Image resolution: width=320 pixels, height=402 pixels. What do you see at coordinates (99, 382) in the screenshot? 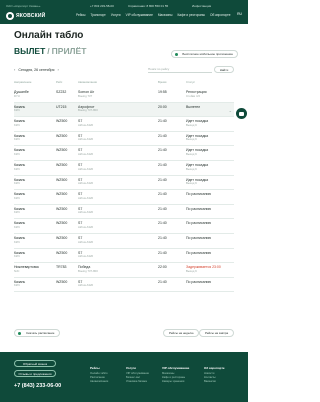
I see `footer-link: Авиакомпании` at bounding box center [99, 382].